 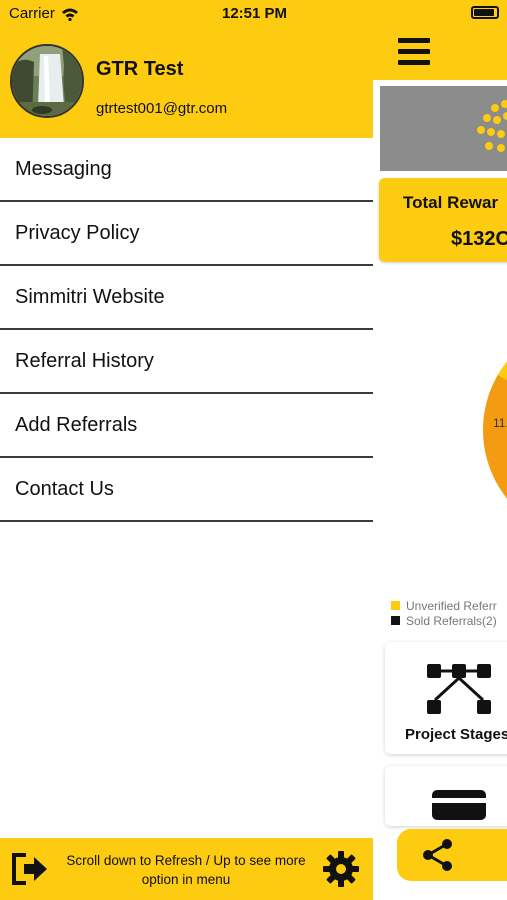 What do you see at coordinates (451, 620) in the screenshot?
I see `legend-label: Sold Referrals(2)` at bounding box center [451, 620].